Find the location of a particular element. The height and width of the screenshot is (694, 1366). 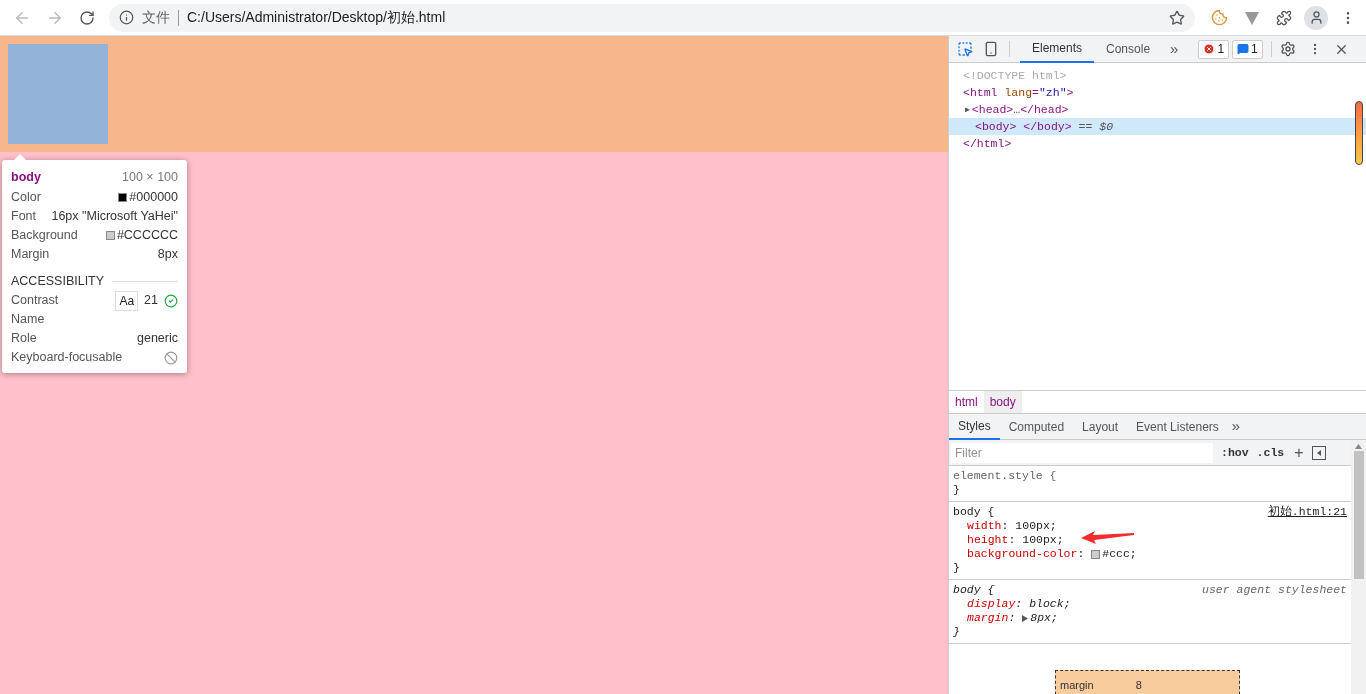

property-label: Font is located at coordinates (23, 217).